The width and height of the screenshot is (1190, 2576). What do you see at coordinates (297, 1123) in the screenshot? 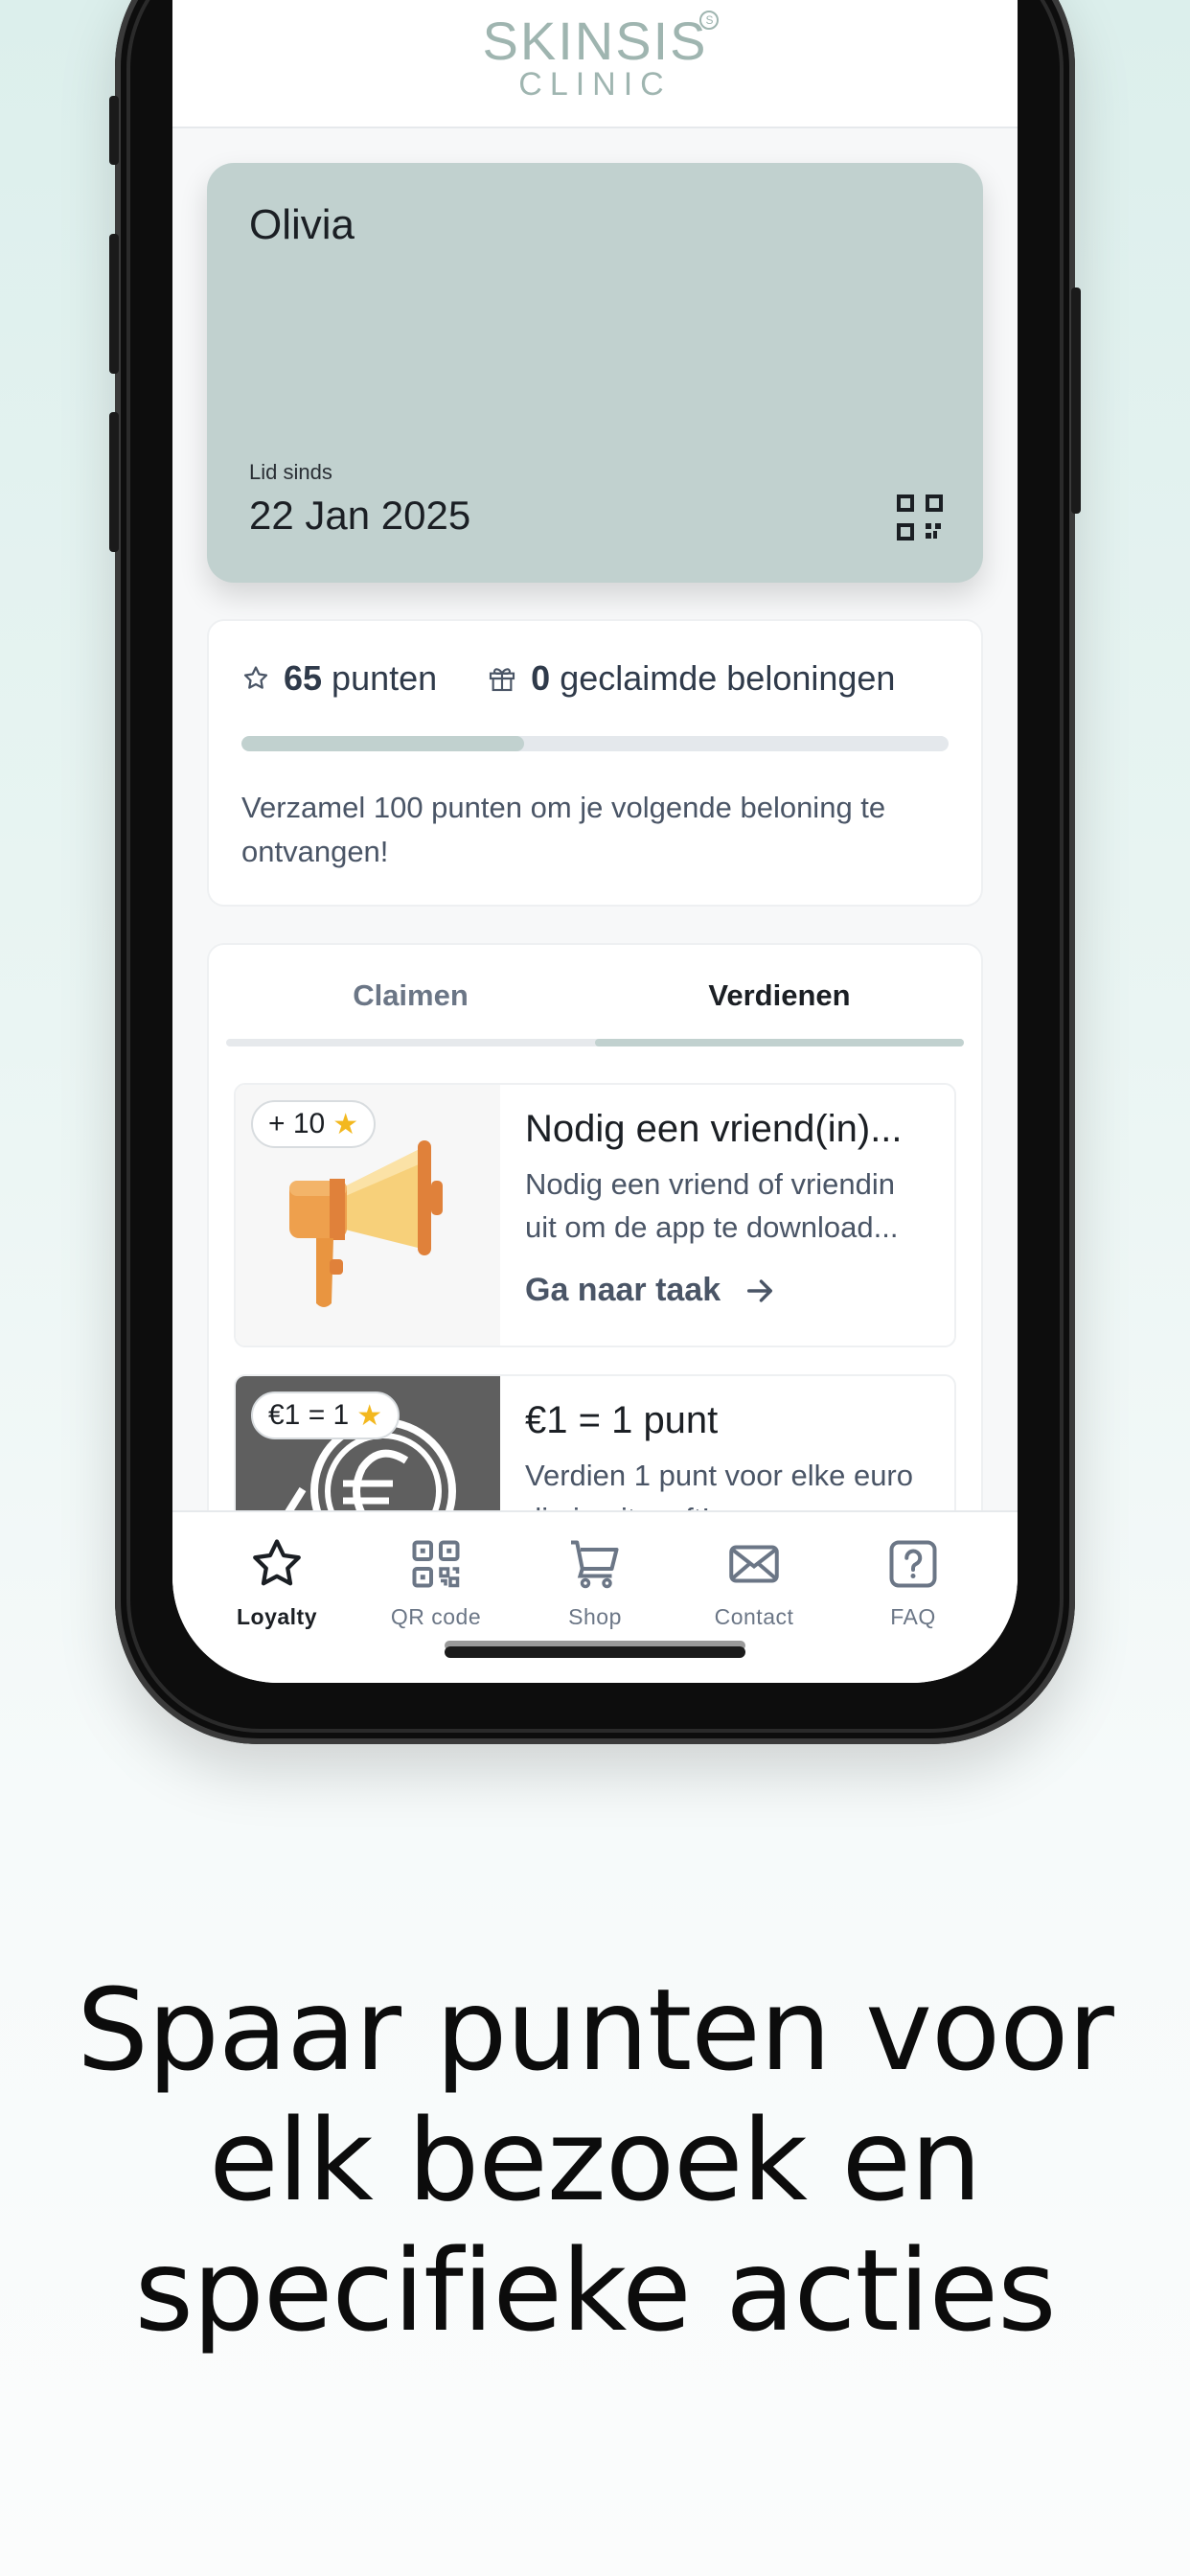
I see `badge-text: + 10` at bounding box center [297, 1123].